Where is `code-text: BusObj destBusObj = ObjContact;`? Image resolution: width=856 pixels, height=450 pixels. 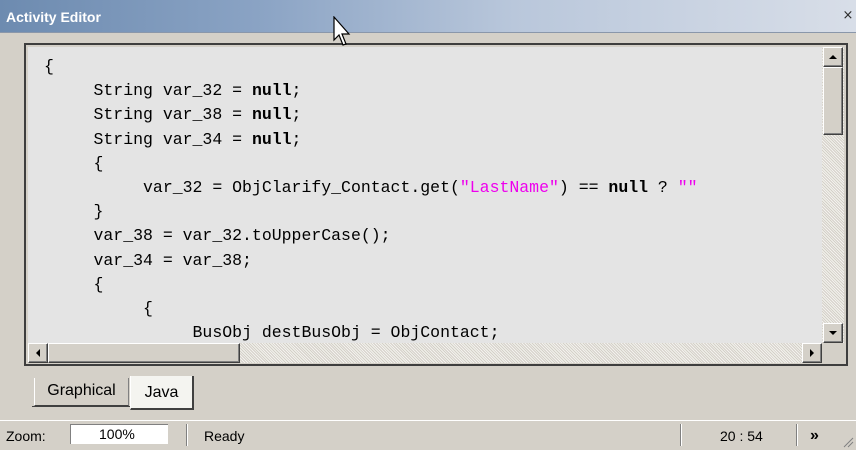 code-text: BusObj destBusObj = ObjContact; is located at coordinates (272, 333).